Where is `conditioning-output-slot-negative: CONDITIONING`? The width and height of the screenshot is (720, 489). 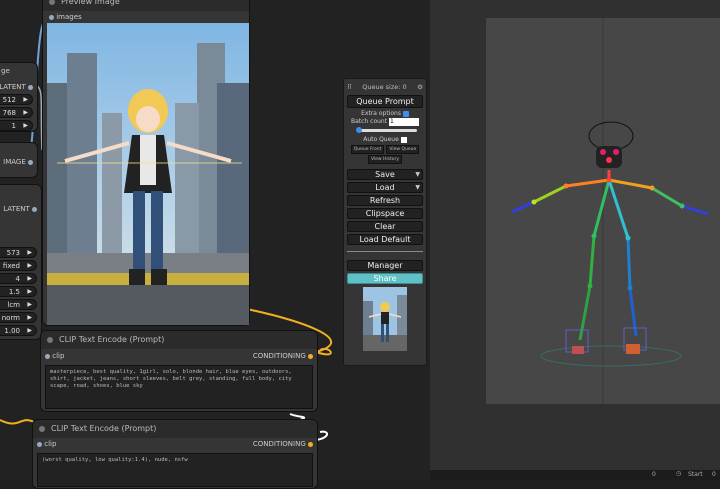 conditioning-output-slot-negative: CONDITIONING is located at coordinates (283, 444).